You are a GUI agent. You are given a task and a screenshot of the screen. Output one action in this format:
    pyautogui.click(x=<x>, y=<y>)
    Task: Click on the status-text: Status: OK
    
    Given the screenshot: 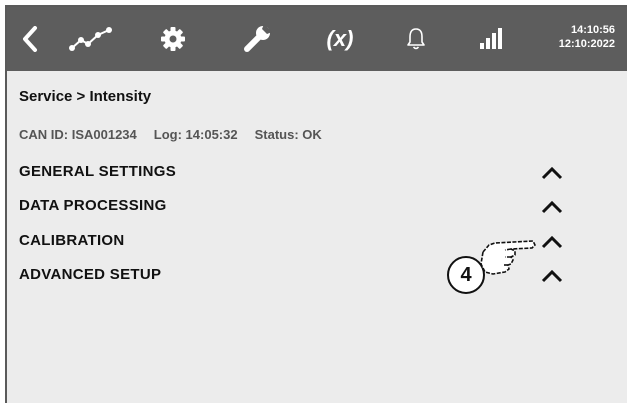 What is the action you would take?
    pyautogui.click(x=288, y=134)
    